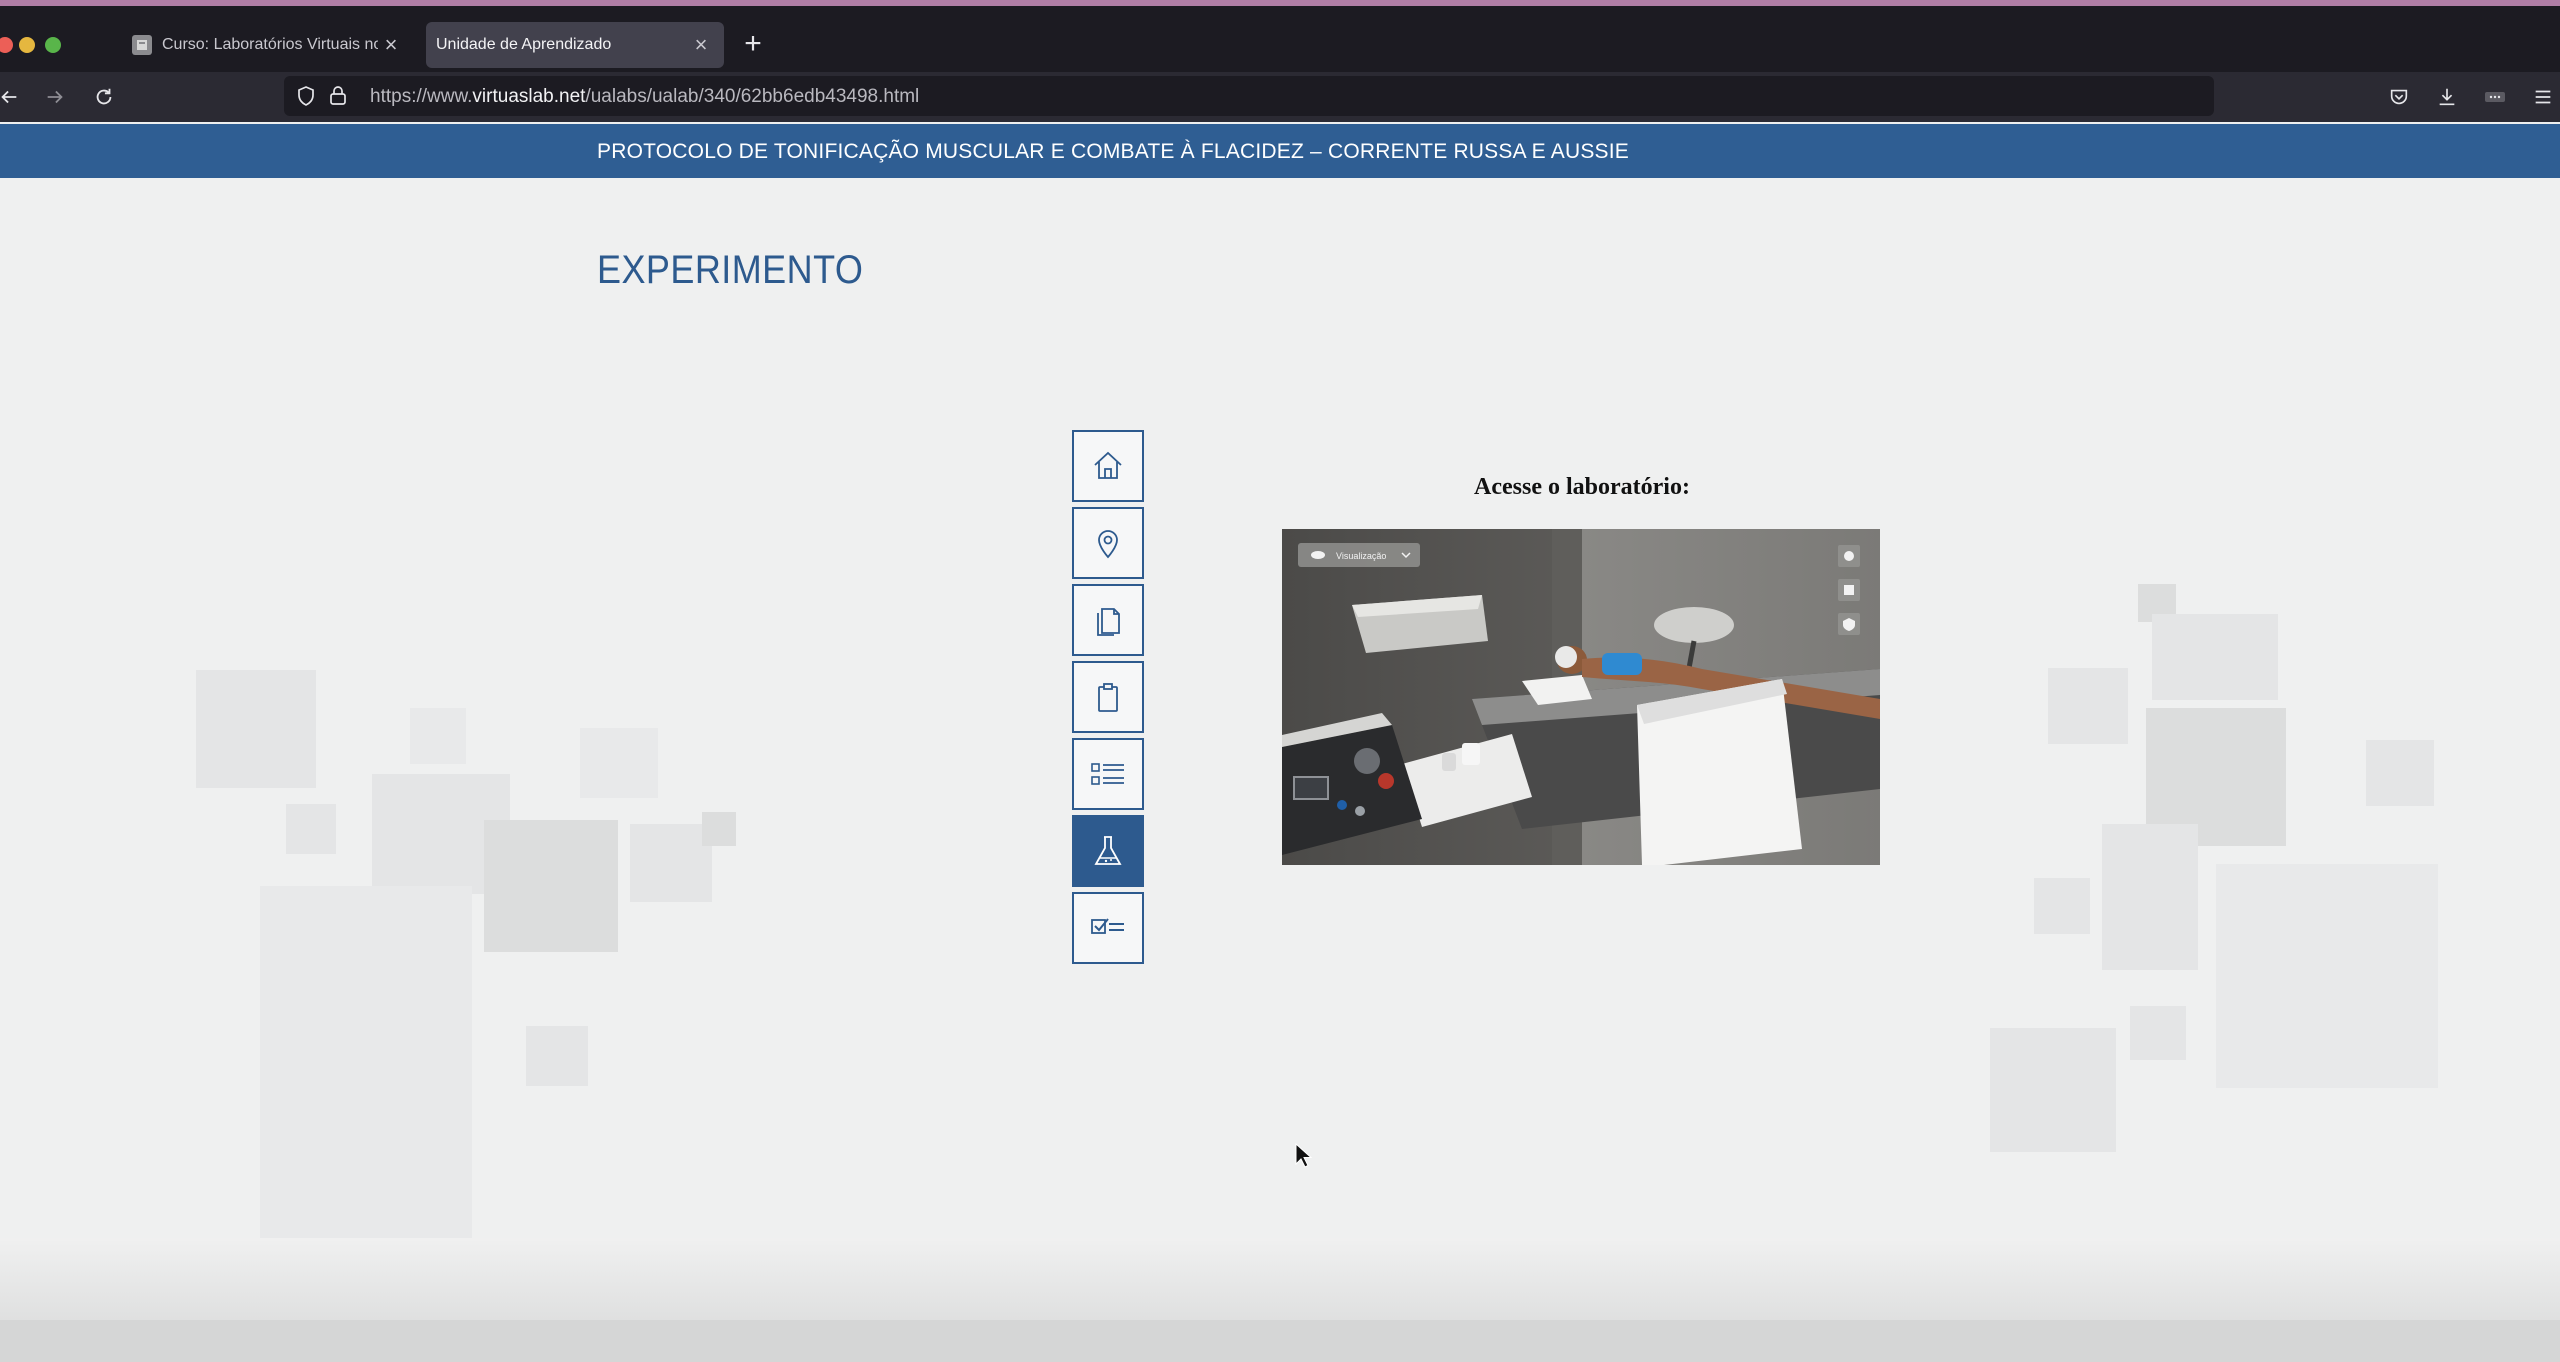 Image resolution: width=2560 pixels, height=1362 pixels. I want to click on extensions-icon, so click(2495, 97).